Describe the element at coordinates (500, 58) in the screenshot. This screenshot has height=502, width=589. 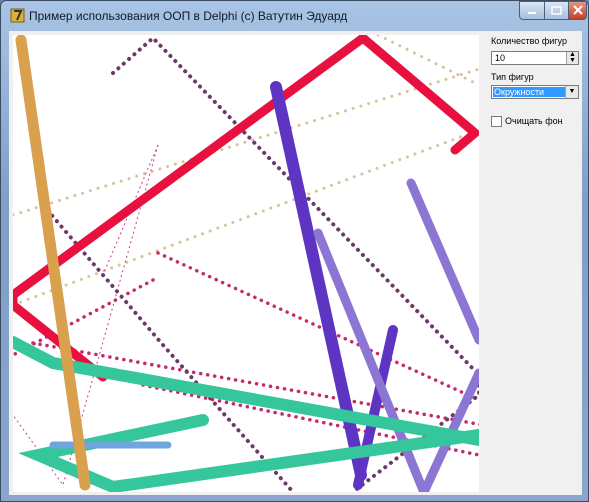
I see `count-value: 10` at that location.